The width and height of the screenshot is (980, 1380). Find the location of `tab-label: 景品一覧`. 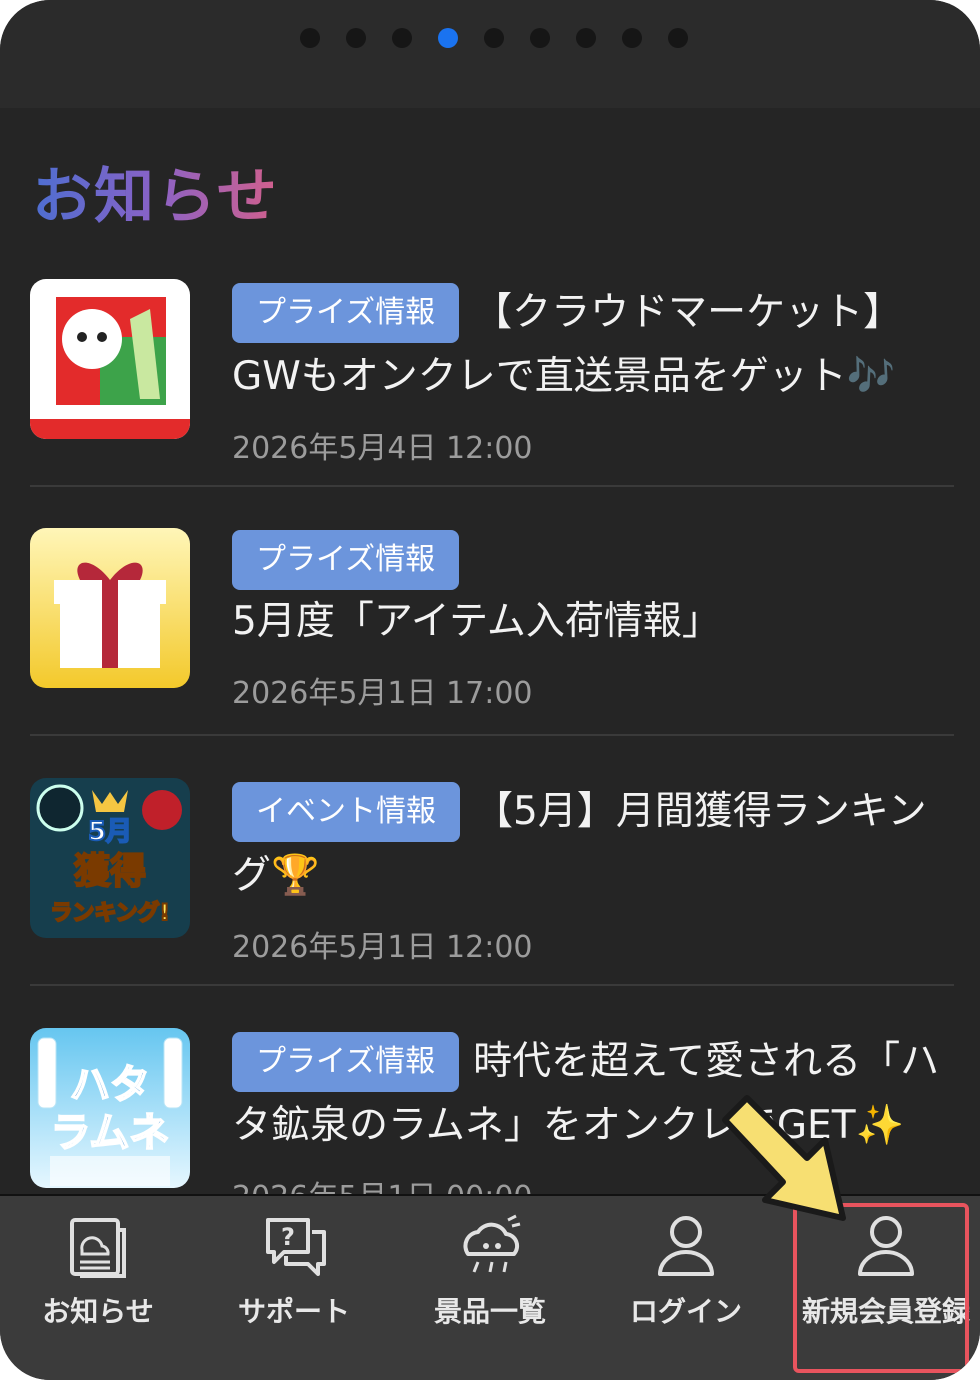

tab-label: 景品一覧 is located at coordinates (489, 1311).